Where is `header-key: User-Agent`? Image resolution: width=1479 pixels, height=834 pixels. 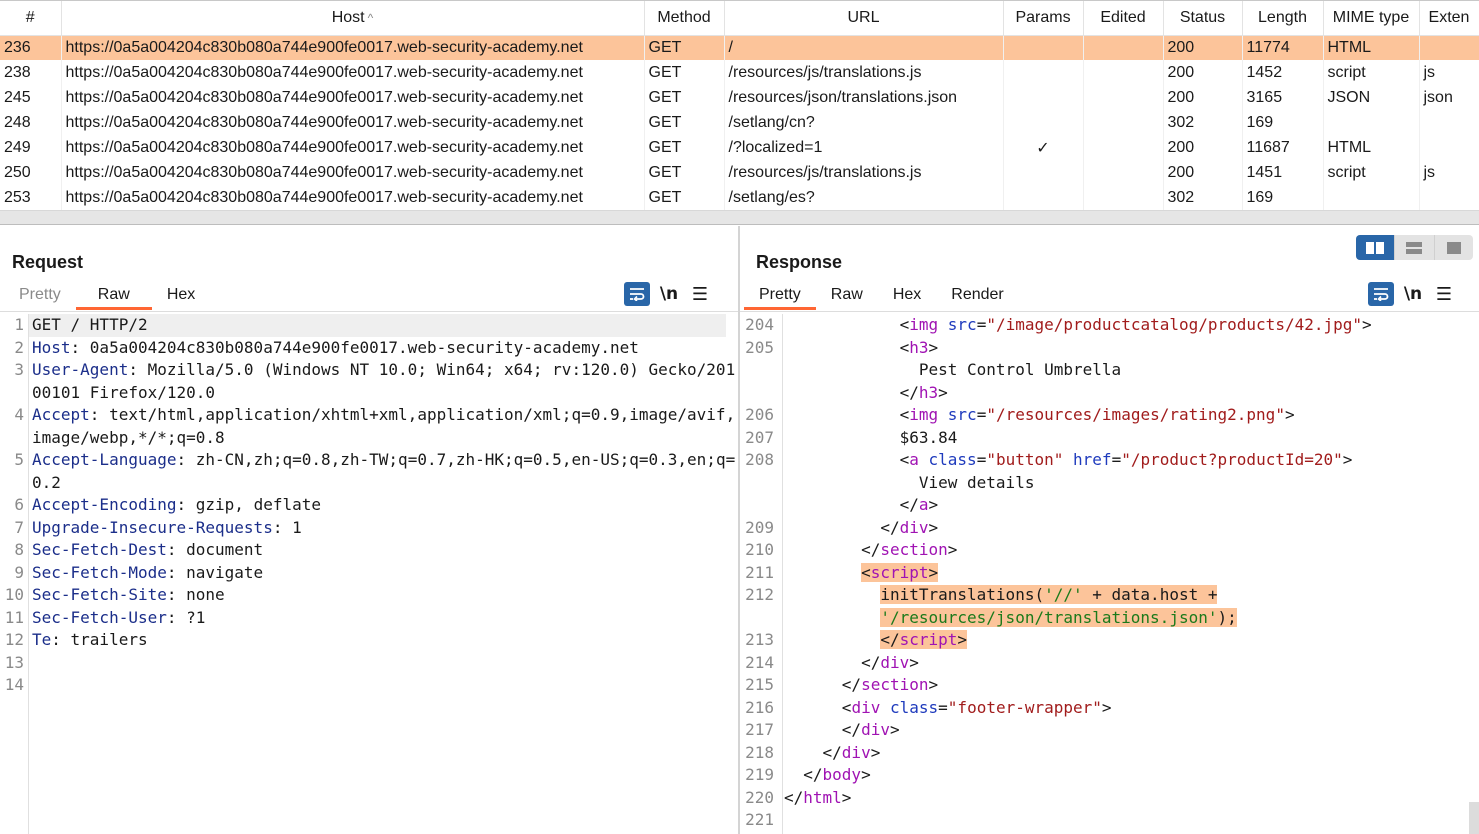
header-key: User-Agent is located at coordinates (80, 369).